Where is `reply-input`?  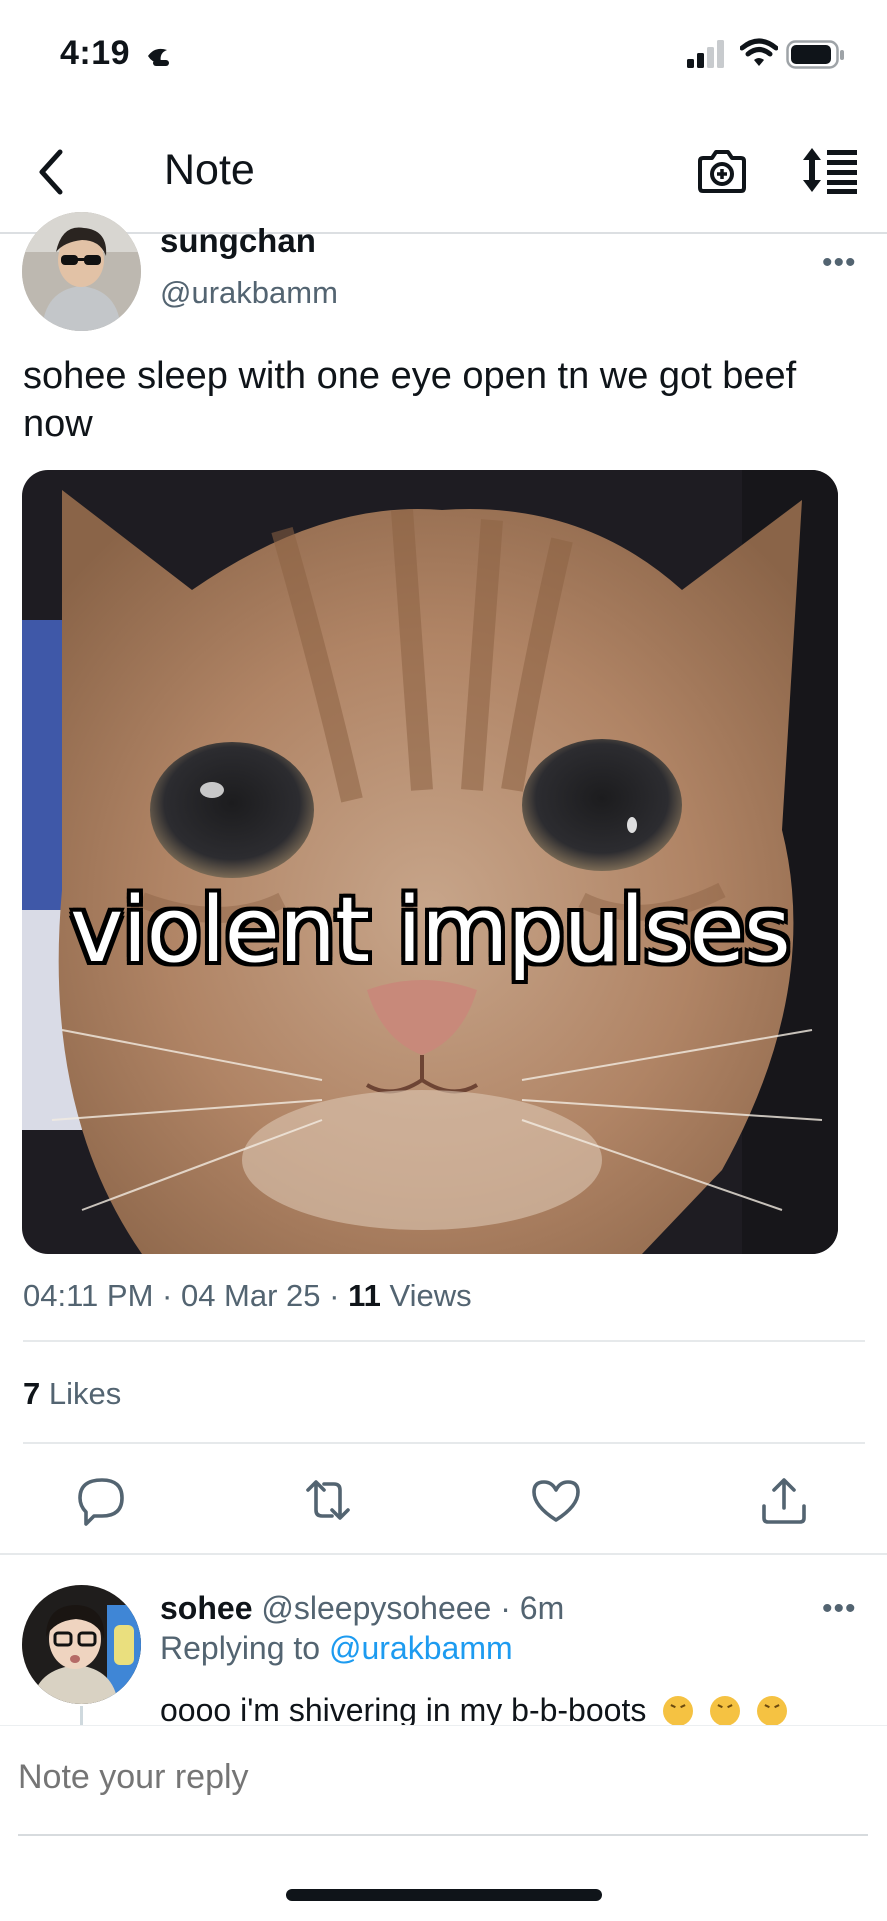
reply-input is located at coordinates (443, 1777).